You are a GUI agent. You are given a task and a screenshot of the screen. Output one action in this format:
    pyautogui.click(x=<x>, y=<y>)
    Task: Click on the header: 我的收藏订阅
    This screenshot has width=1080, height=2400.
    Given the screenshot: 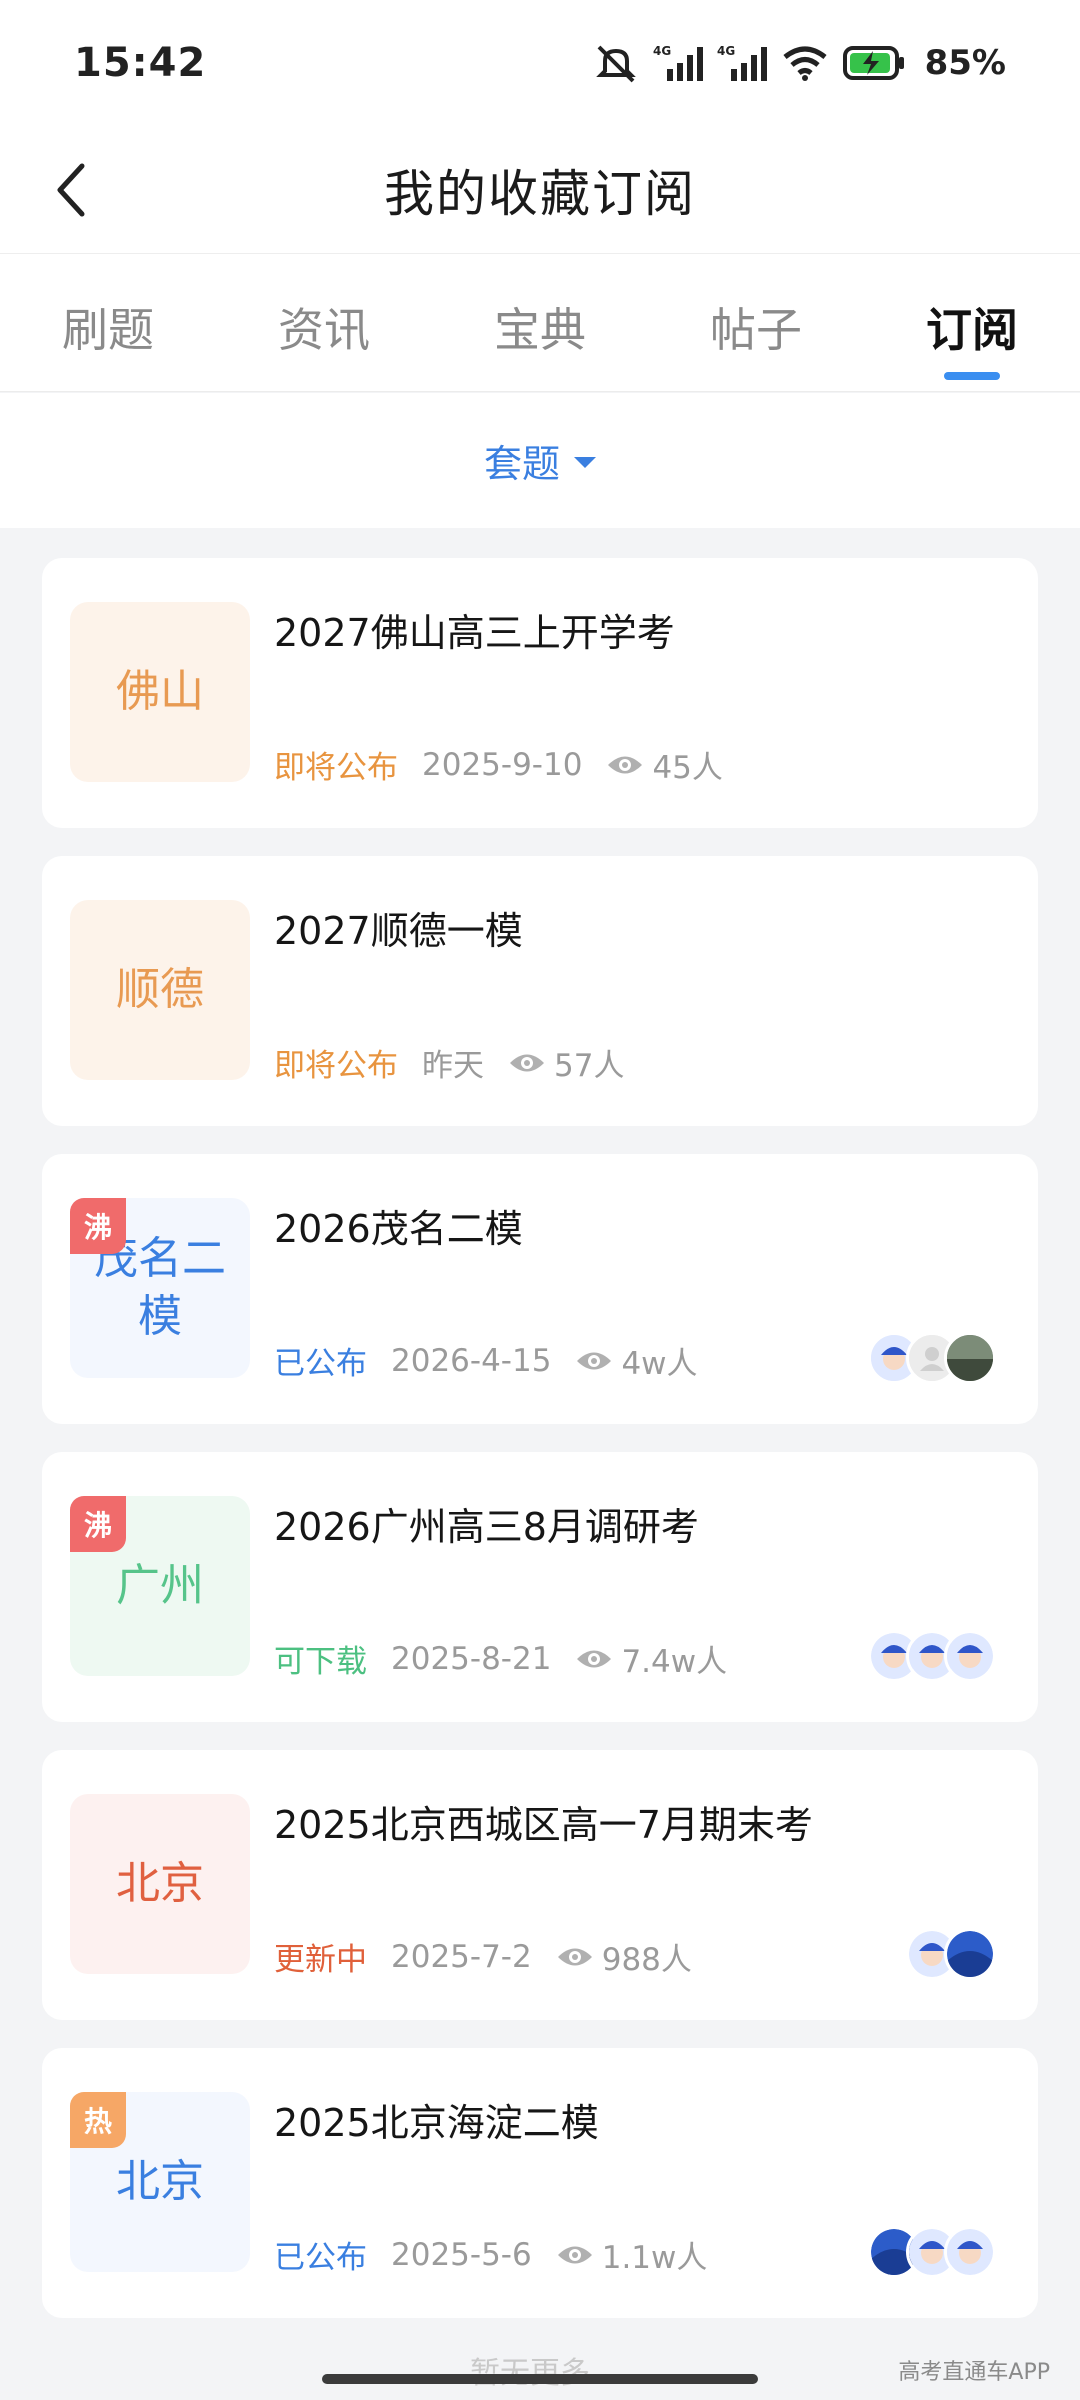 What is the action you would take?
    pyautogui.click(x=540, y=190)
    